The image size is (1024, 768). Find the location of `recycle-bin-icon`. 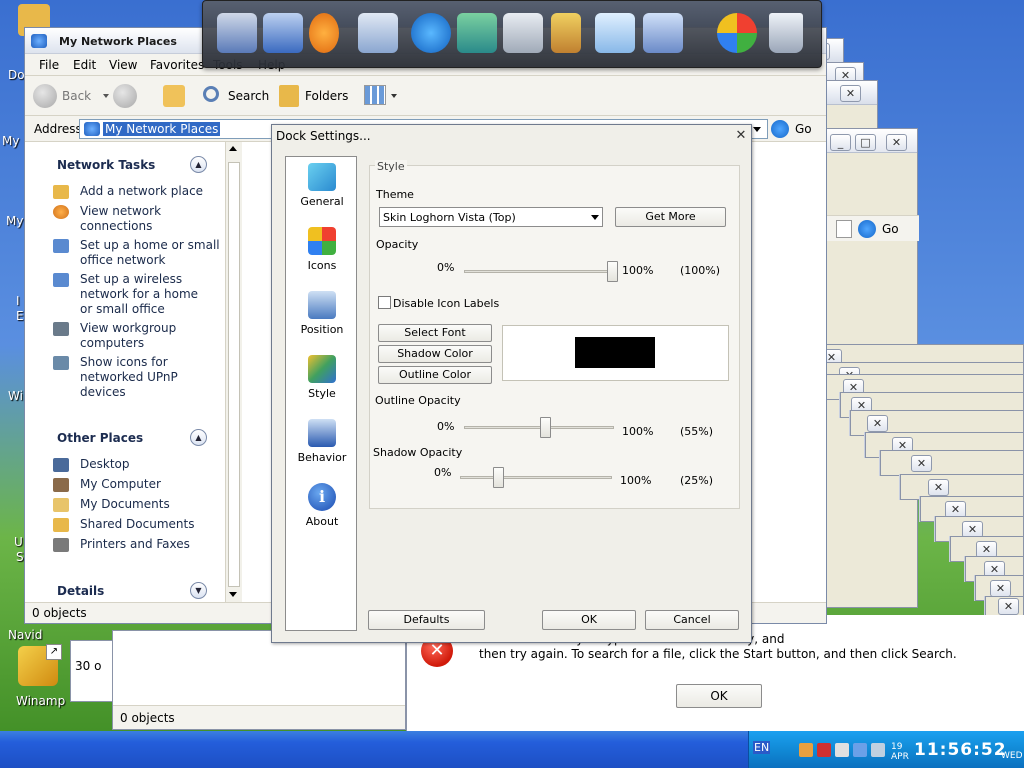

recycle-bin-icon is located at coordinates (786, 33).